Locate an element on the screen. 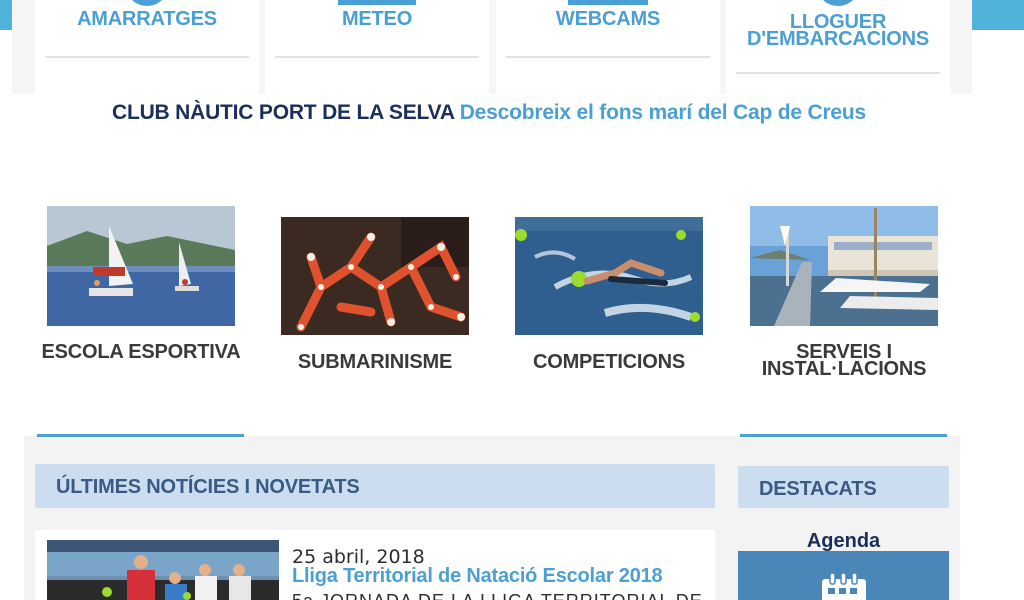 This screenshot has height=600, width=1024. nav-card-meteo: METEO is located at coordinates (377, 47).